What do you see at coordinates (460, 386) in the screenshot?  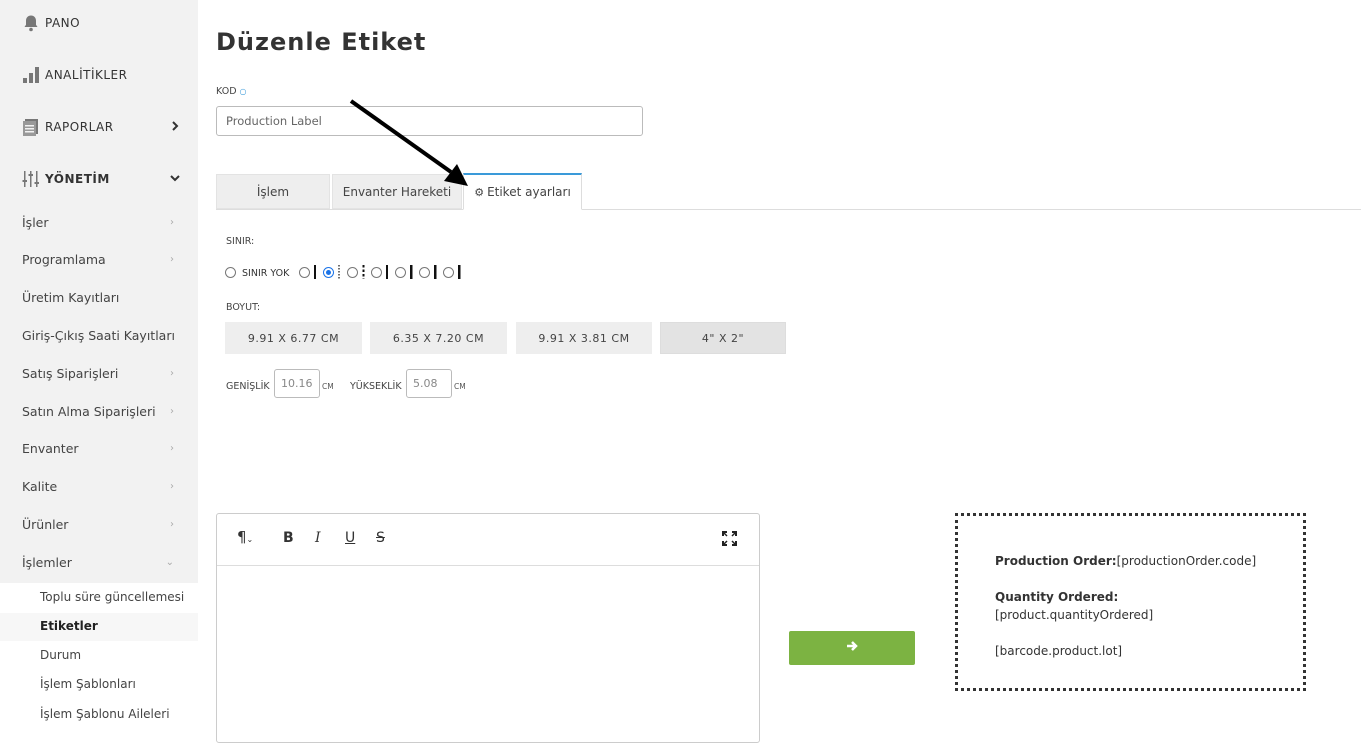 I see `height-unit: CM` at bounding box center [460, 386].